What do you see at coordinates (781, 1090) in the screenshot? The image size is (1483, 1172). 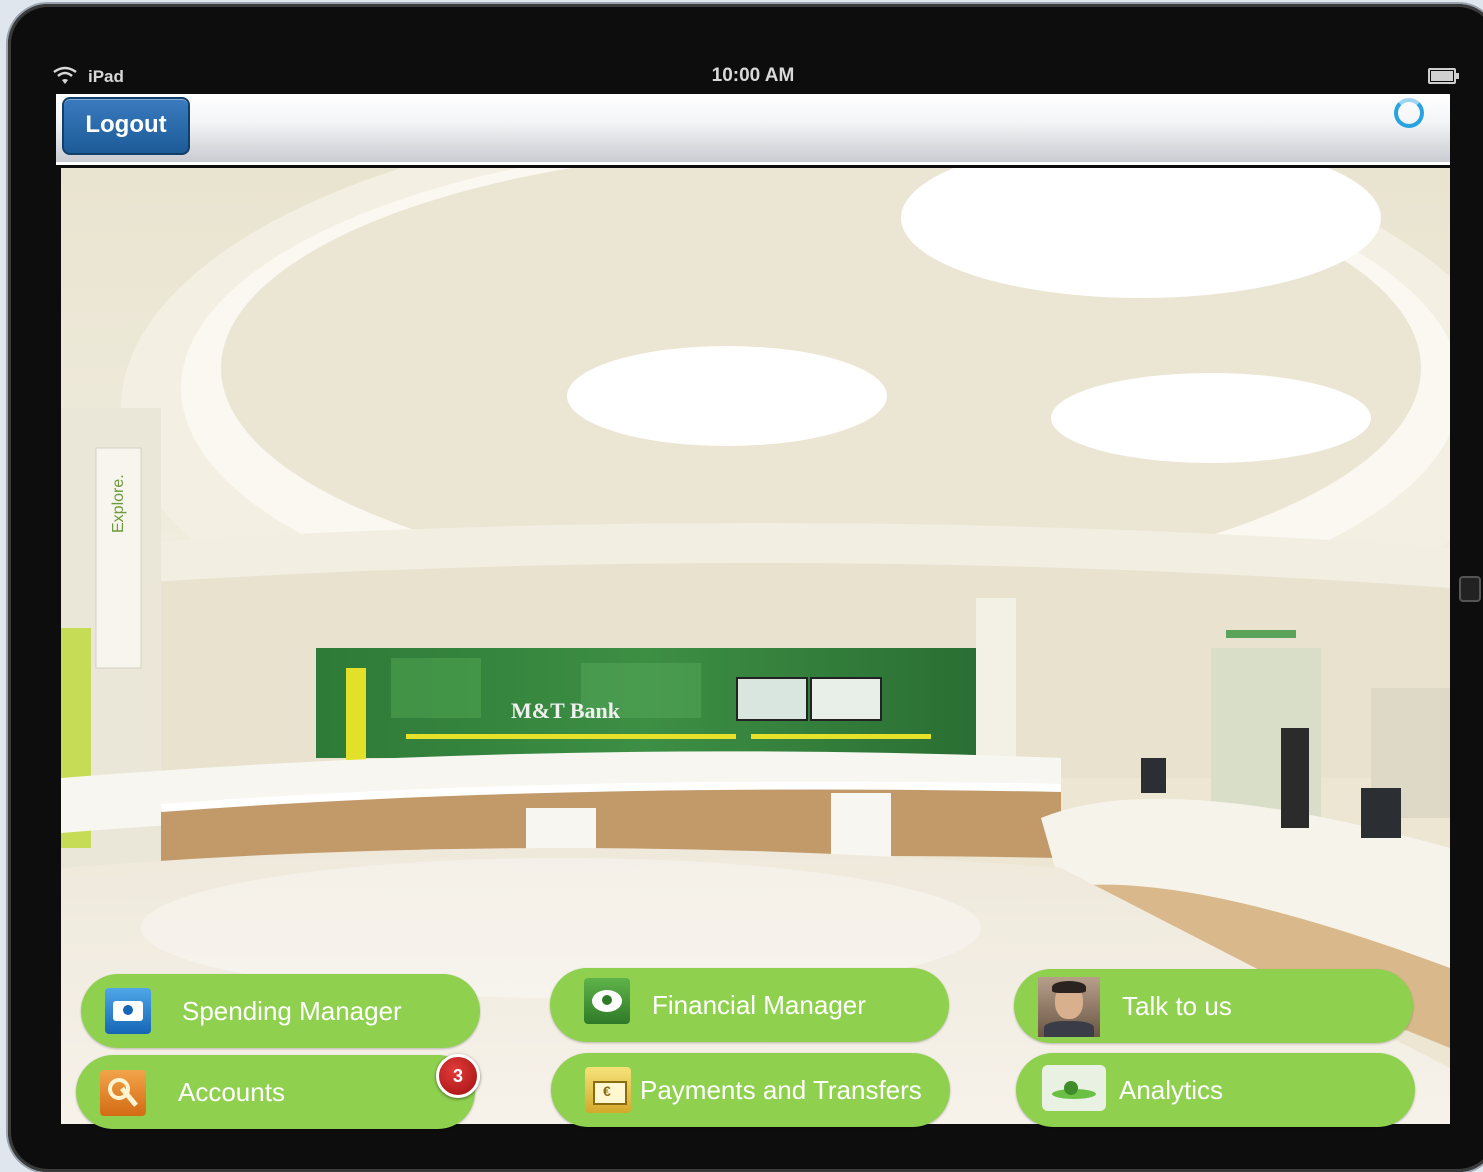 I see `tile-label: Payments and Transfers` at bounding box center [781, 1090].